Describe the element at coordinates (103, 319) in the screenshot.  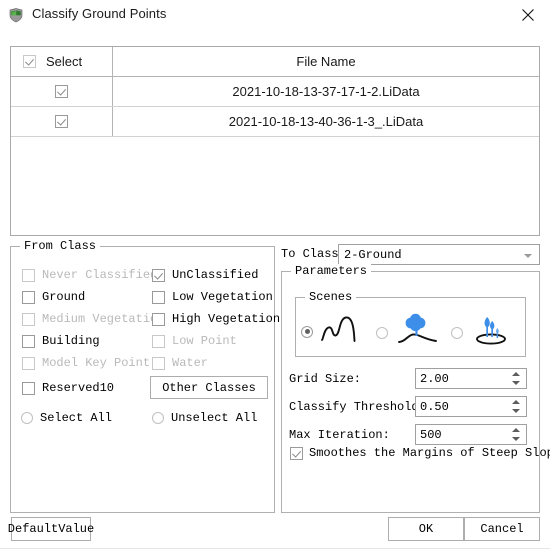
I see `class-label: Medium Vegetation` at that location.